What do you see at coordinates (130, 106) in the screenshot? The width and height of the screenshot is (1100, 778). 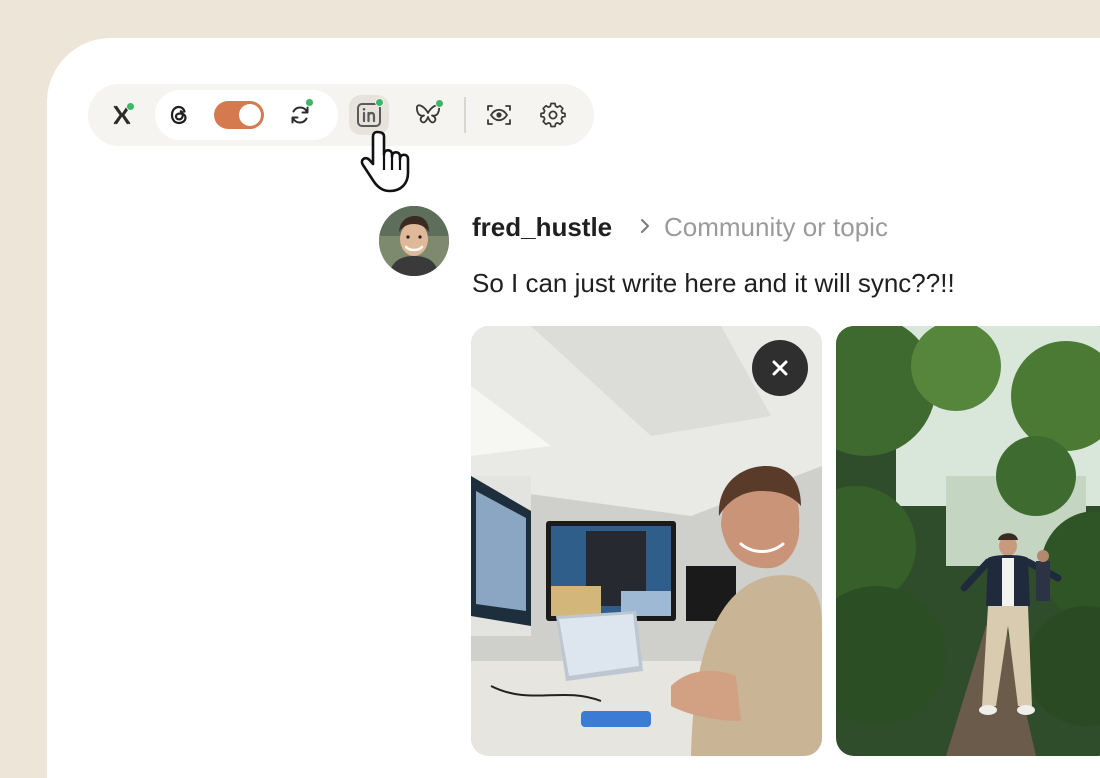 I see `x-connected-dot` at bounding box center [130, 106].